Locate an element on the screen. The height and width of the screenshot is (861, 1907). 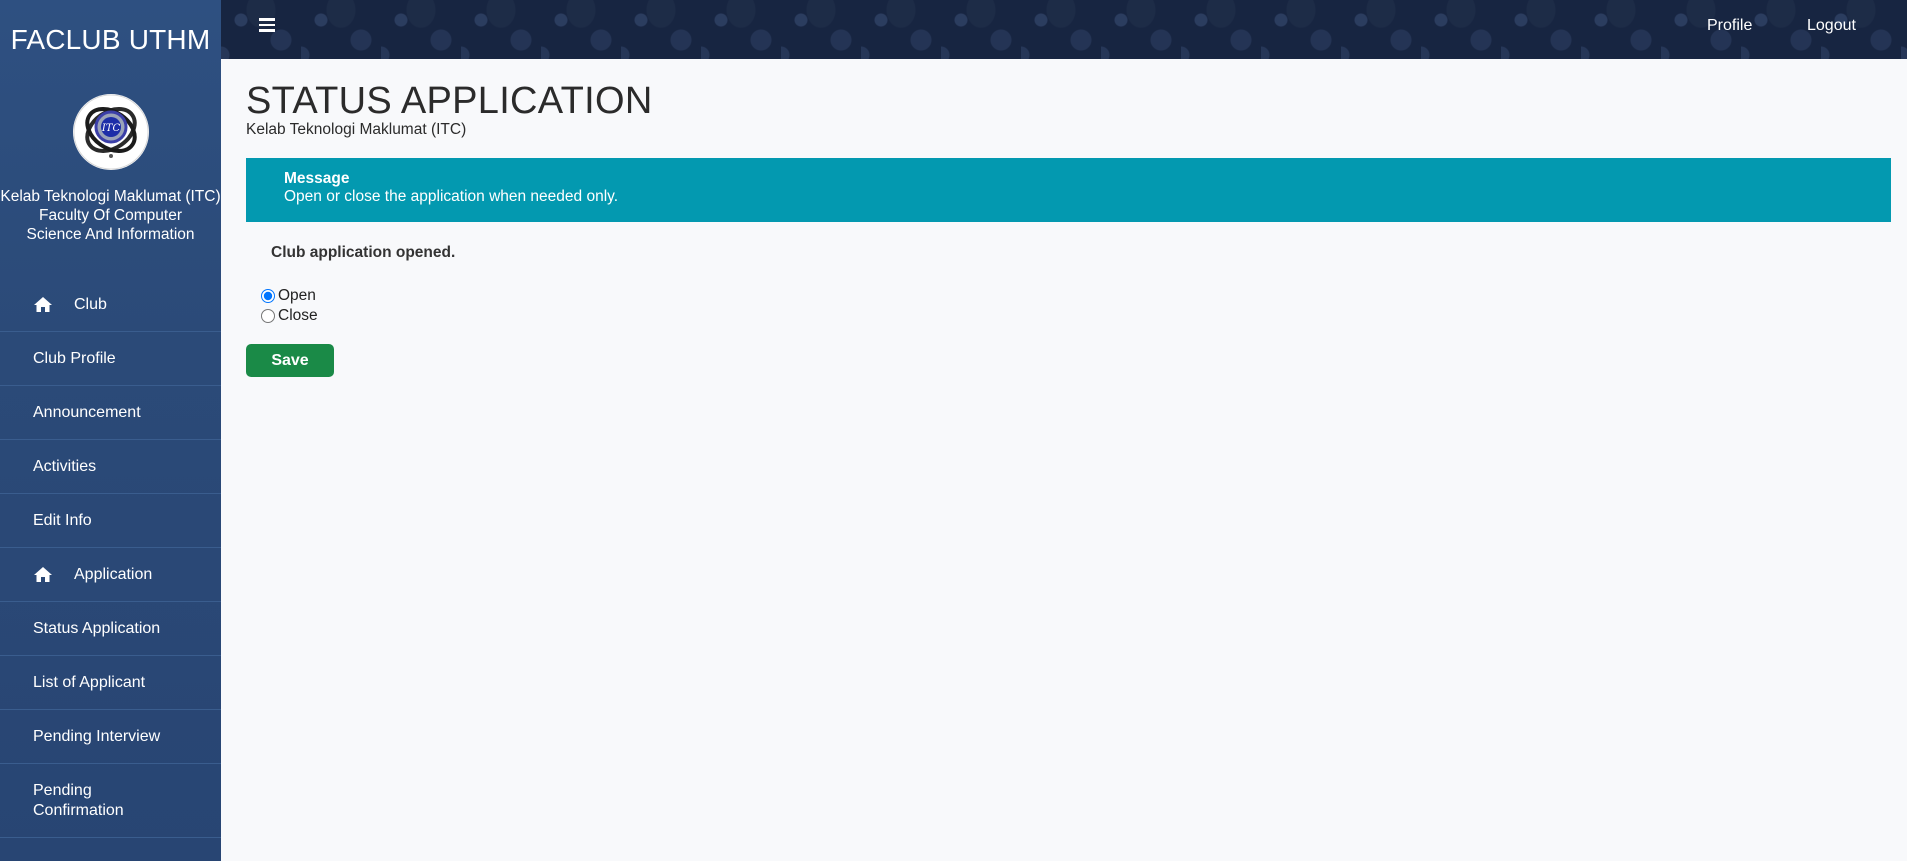
save-button: Save is located at coordinates (290, 360).